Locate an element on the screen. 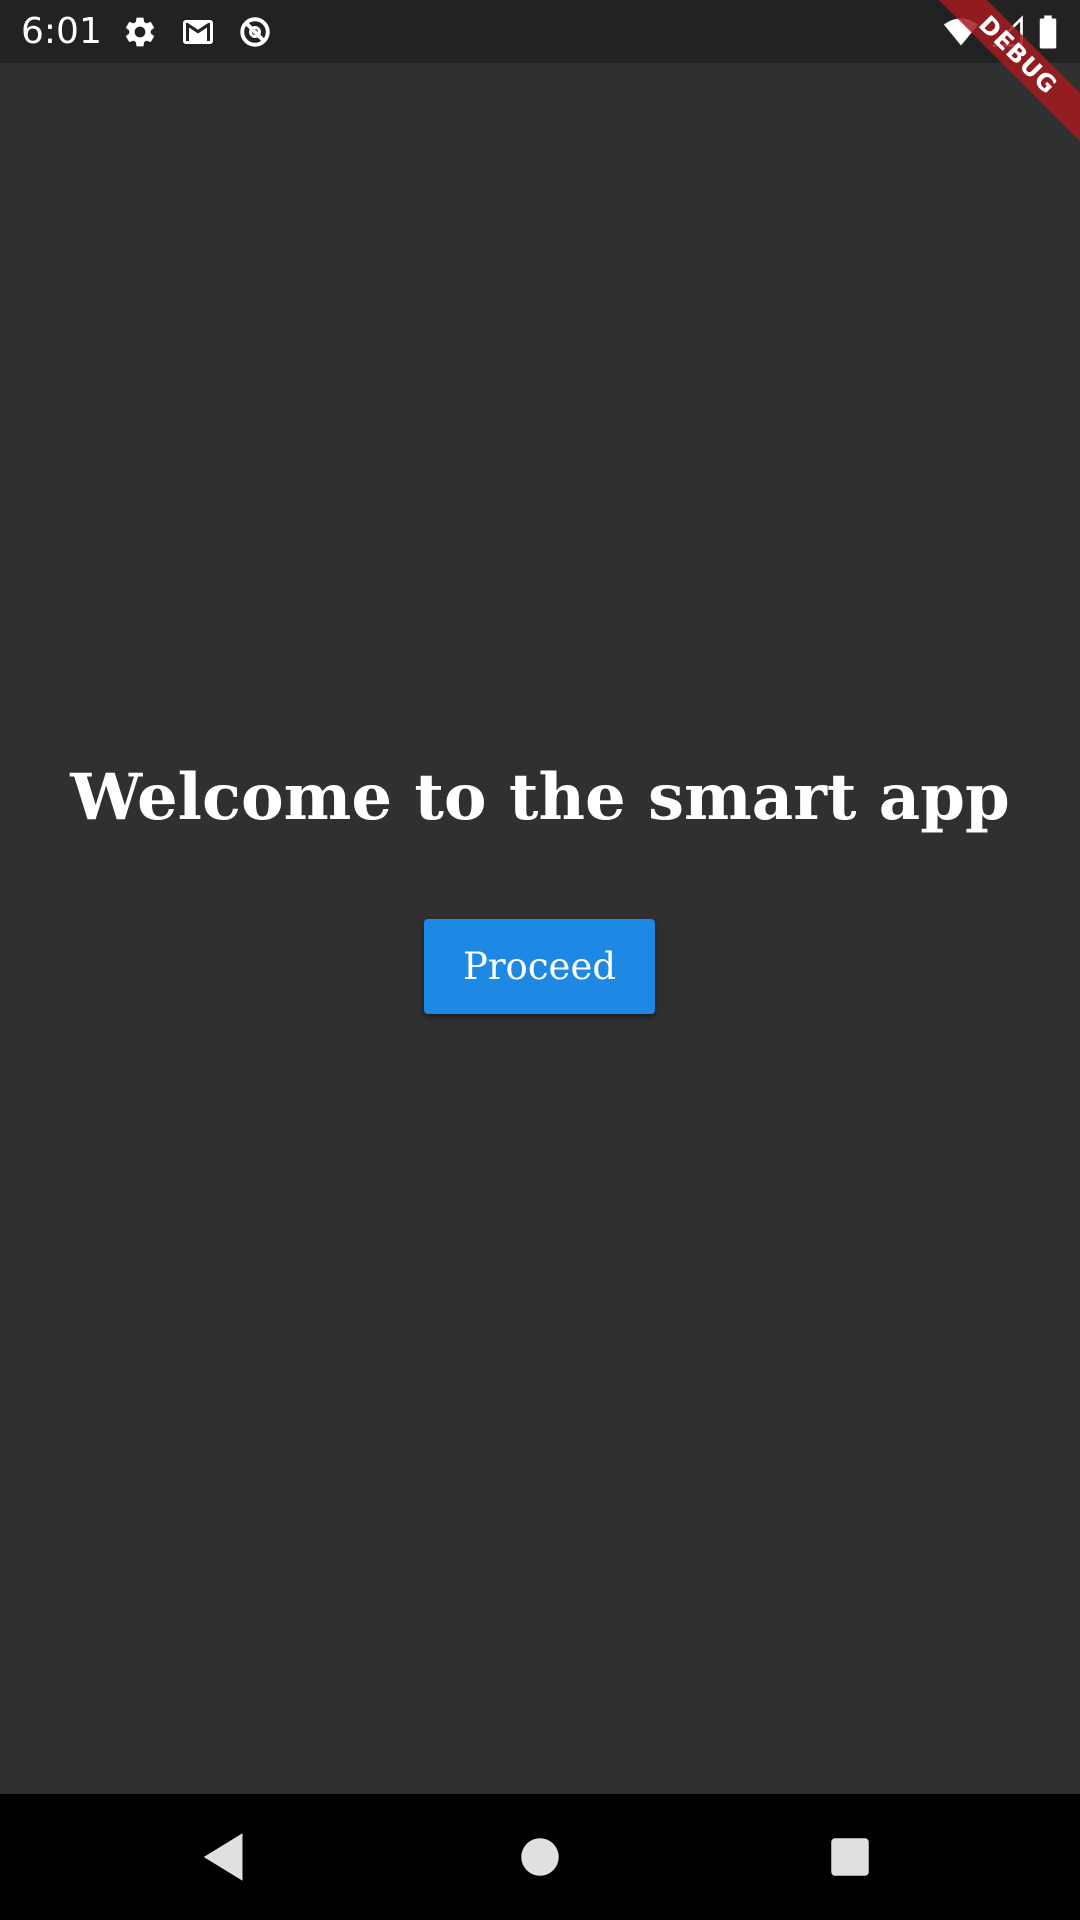 Image resolution: width=1080 pixels, height=1920 pixels. gmail-icon is located at coordinates (198, 32).